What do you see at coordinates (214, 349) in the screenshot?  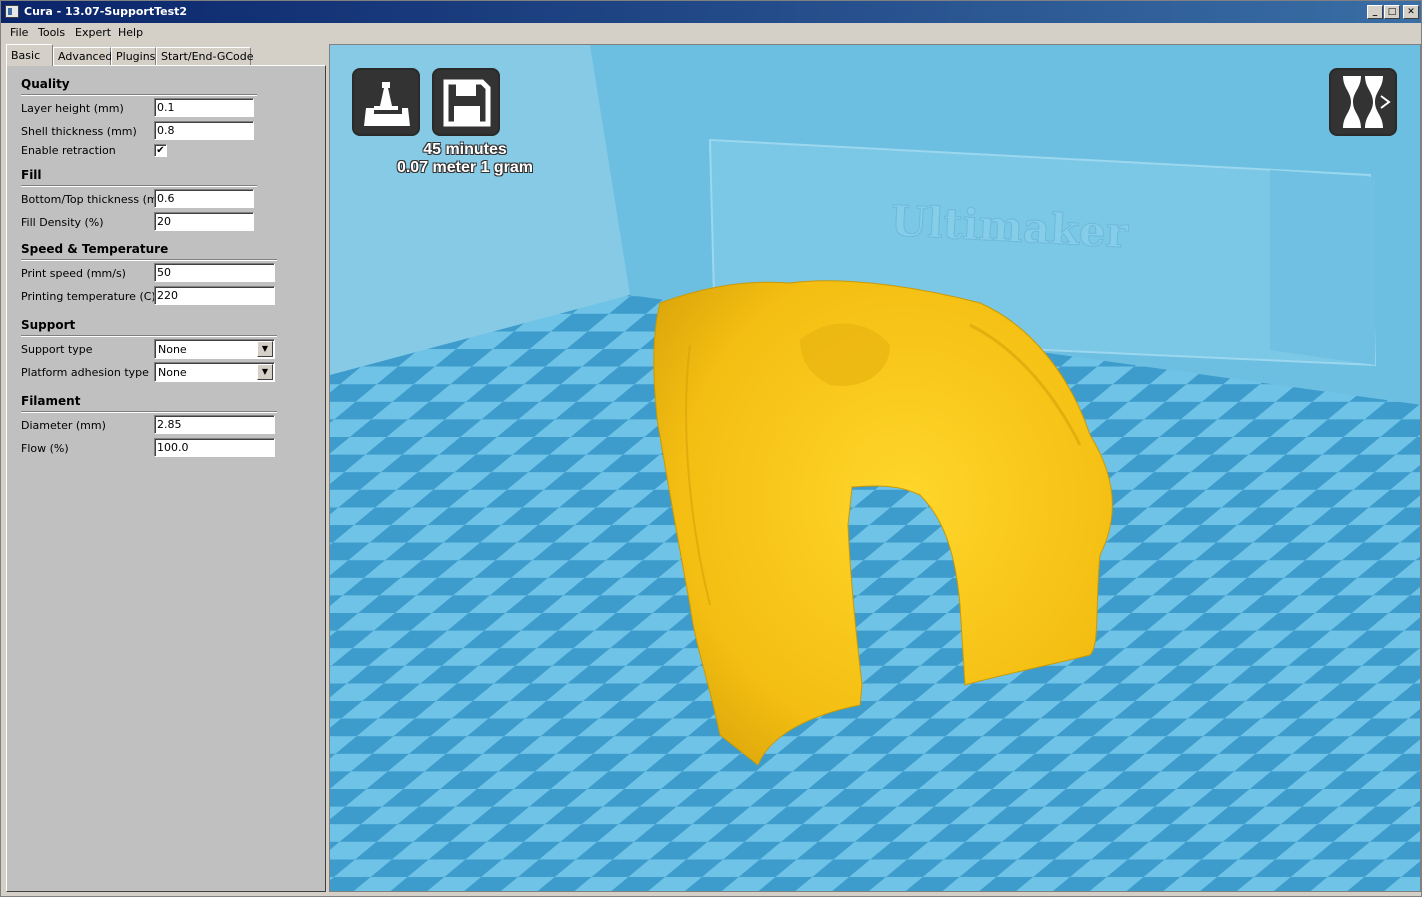 I see `support-type-select: None ▼` at bounding box center [214, 349].